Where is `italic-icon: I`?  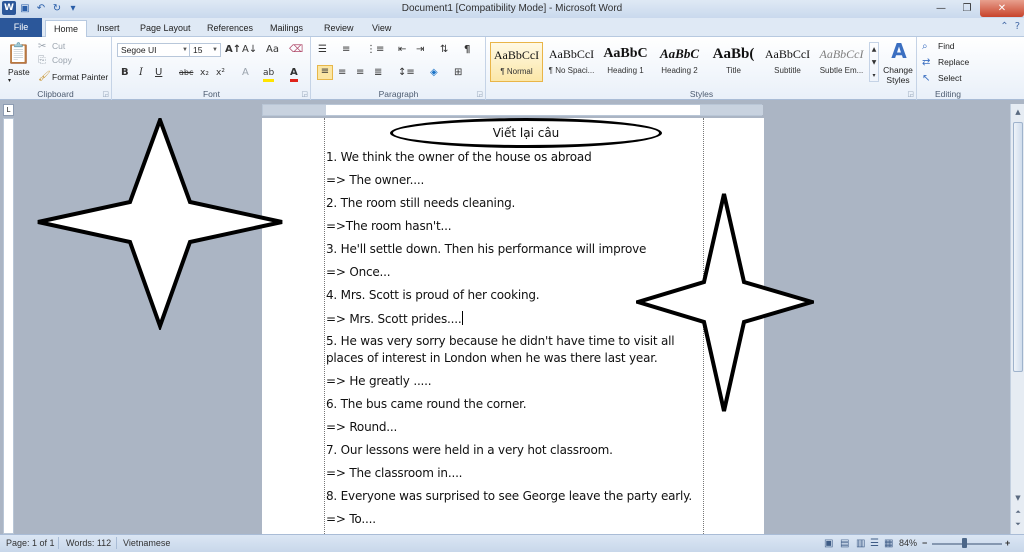 italic-icon: I is located at coordinates (141, 73).